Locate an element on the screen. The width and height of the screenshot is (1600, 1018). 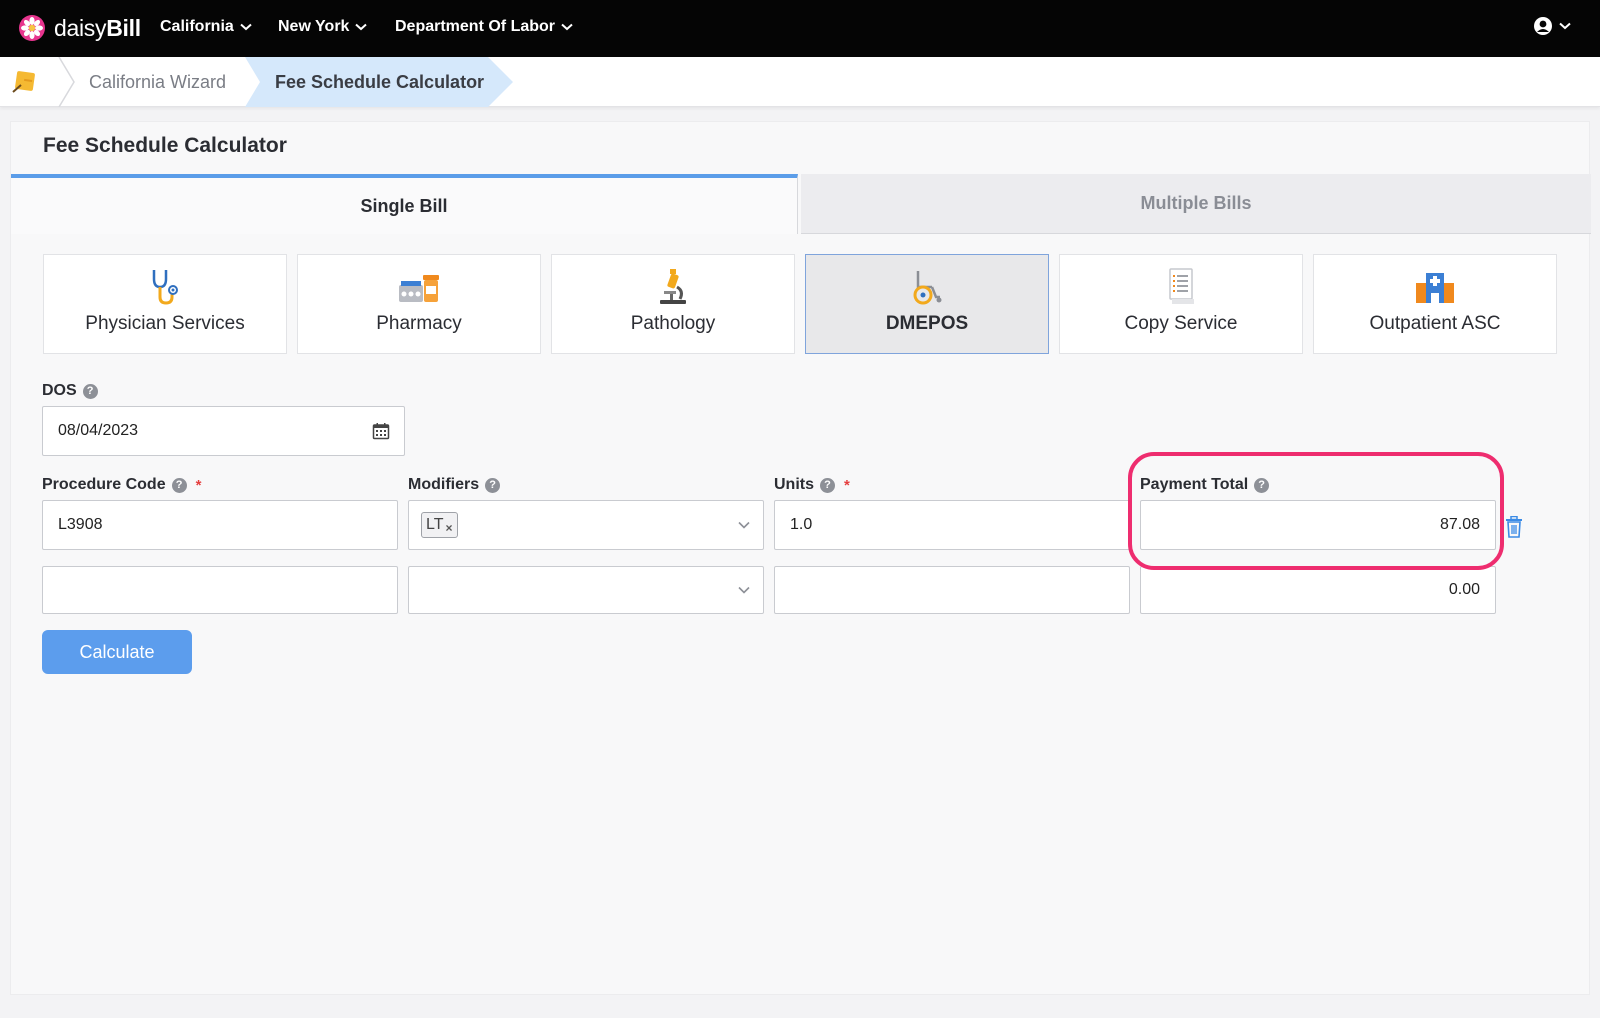
service-pathology: Pathology is located at coordinates (673, 304).